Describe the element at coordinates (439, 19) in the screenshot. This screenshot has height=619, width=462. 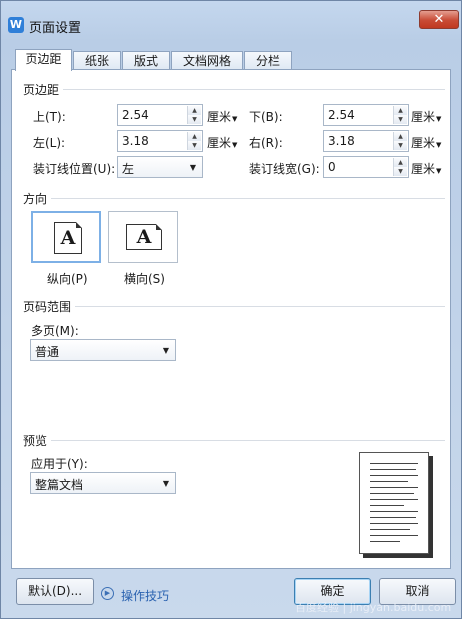
I see `close-button: ✕` at that location.